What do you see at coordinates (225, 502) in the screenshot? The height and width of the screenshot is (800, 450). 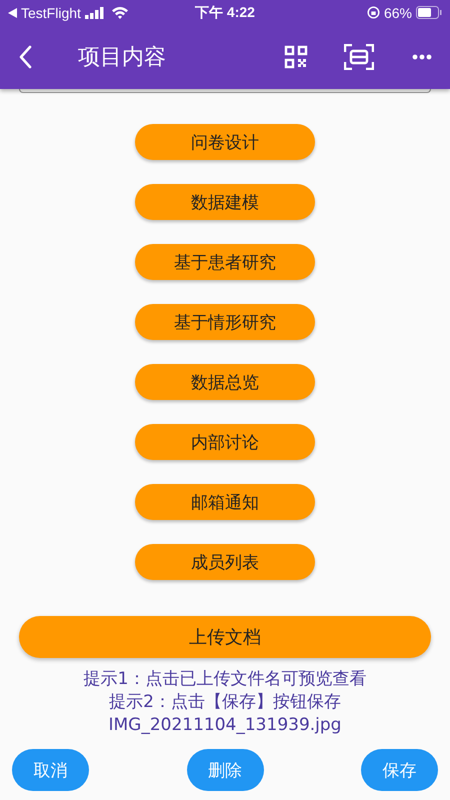 I see `menu-button: 邮箱通知` at bounding box center [225, 502].